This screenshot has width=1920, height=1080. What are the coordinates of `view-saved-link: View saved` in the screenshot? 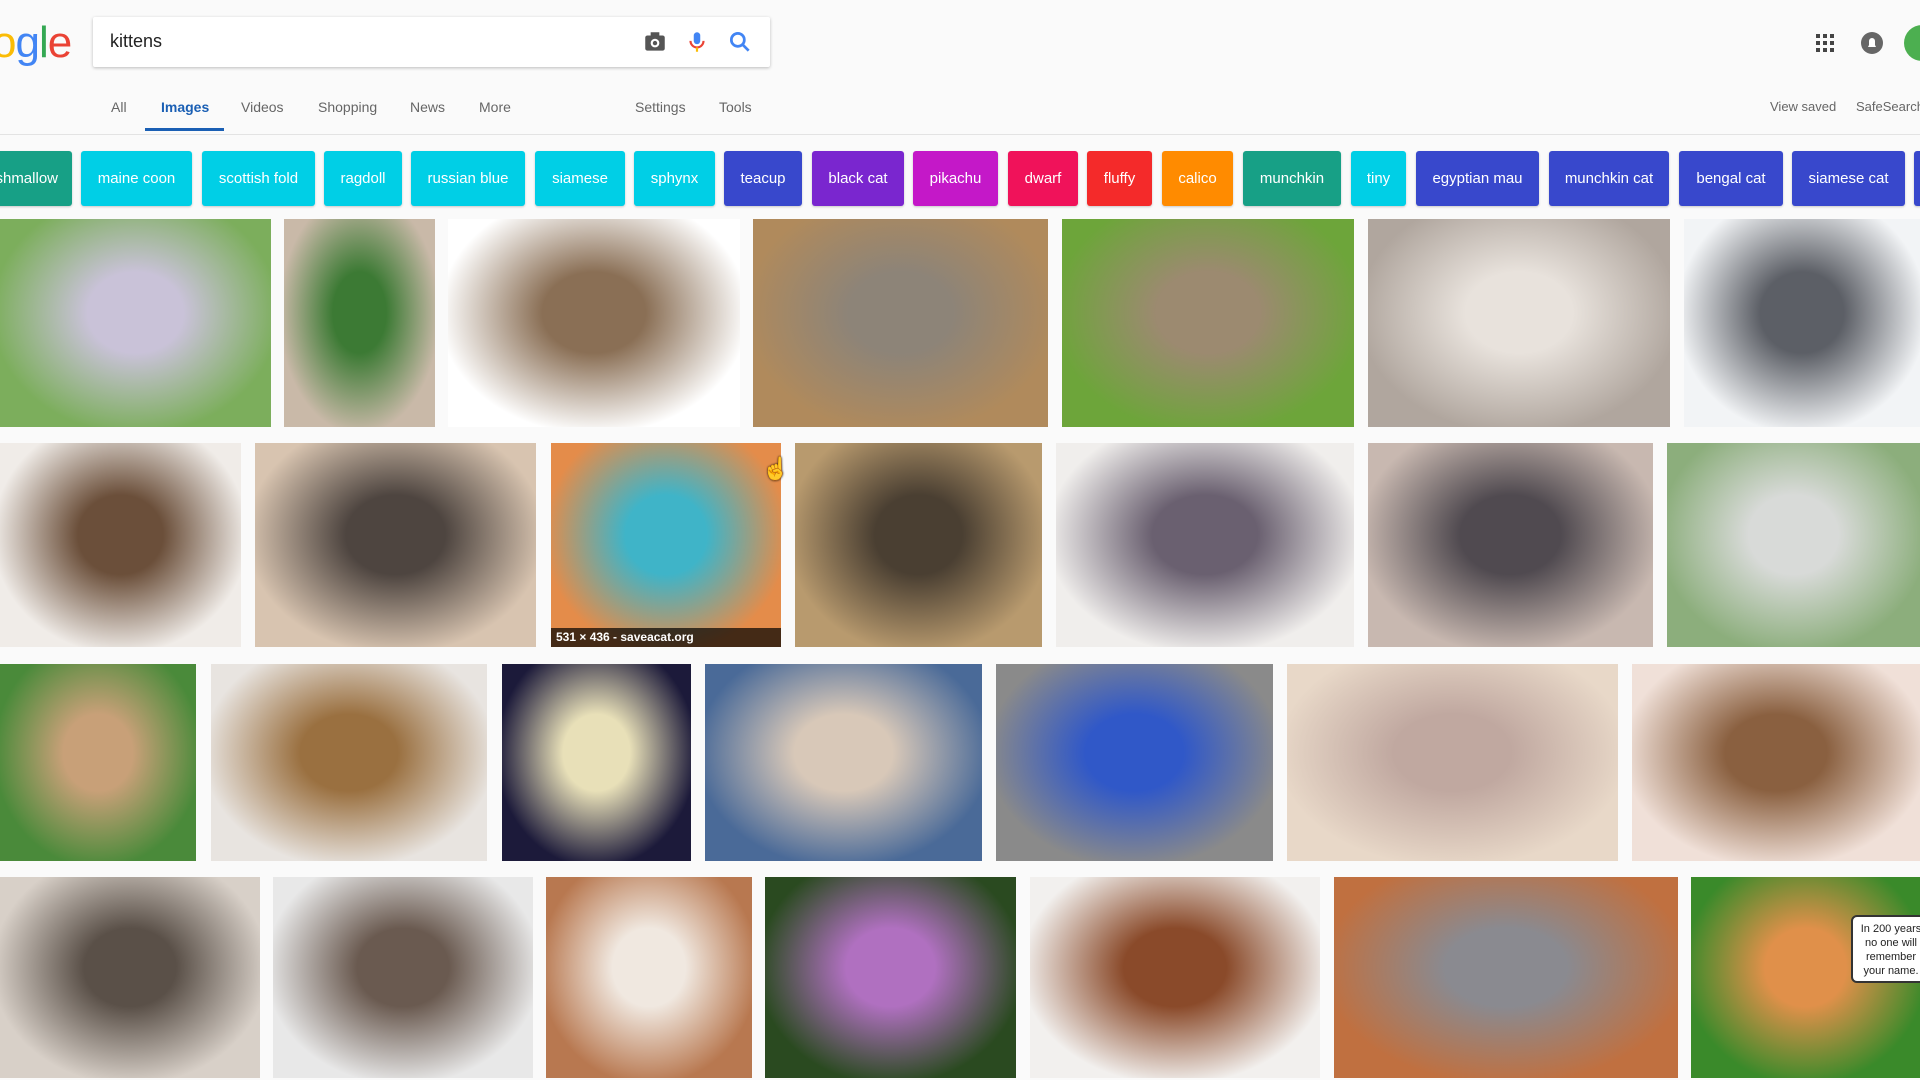 It's located at (1803, 106).